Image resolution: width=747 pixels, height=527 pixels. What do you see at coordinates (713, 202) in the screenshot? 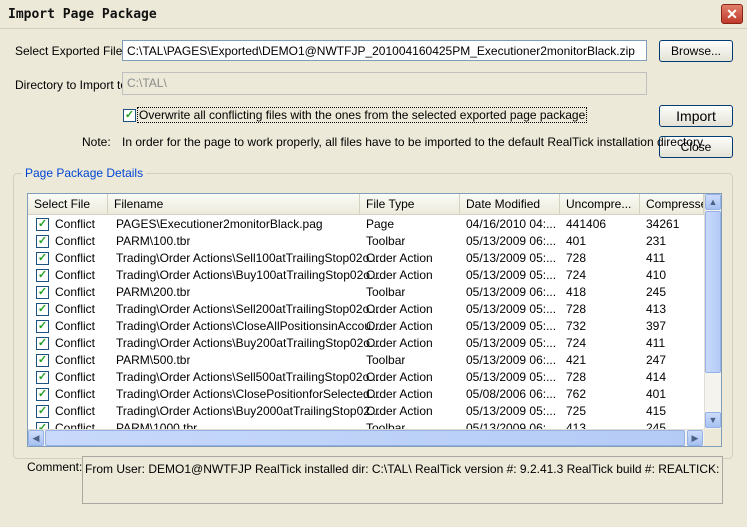
I see `scroll-up-icon: ▲` at bounding box center [713, 202].